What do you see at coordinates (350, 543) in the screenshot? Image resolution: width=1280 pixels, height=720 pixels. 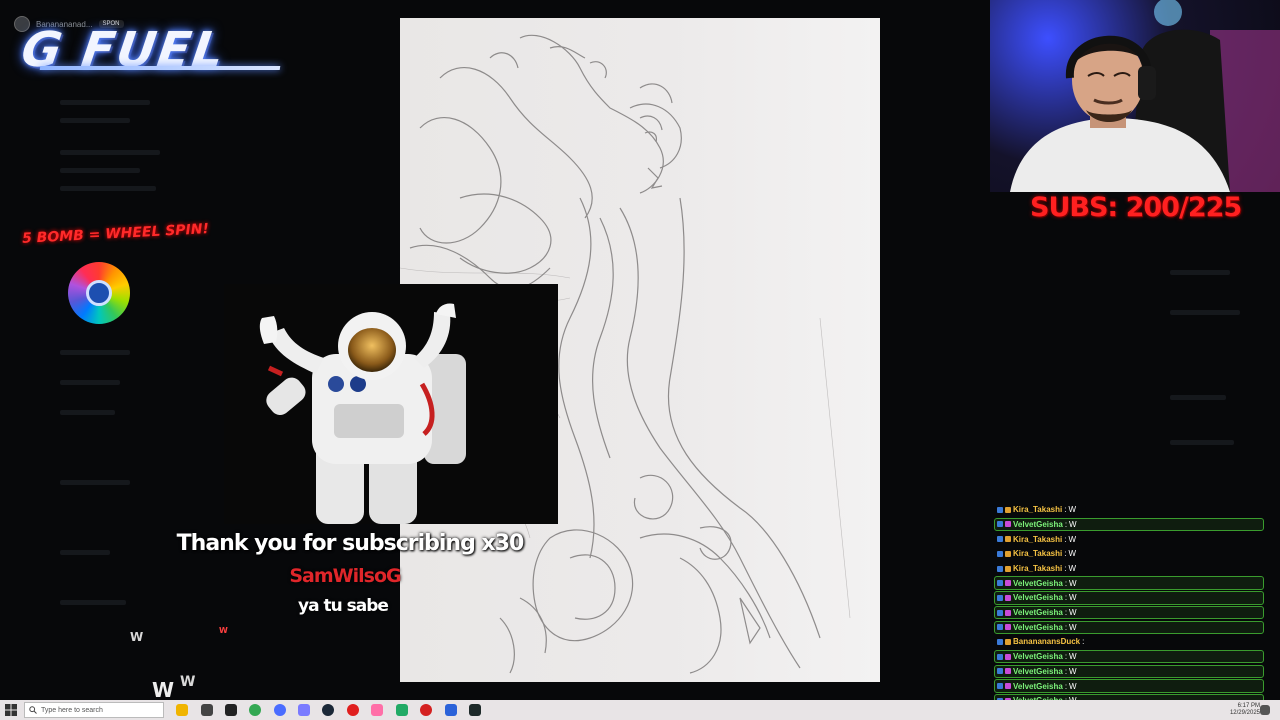 I see `alert-title: Thank you for subscribing x30` at bounding box center [350, 543].